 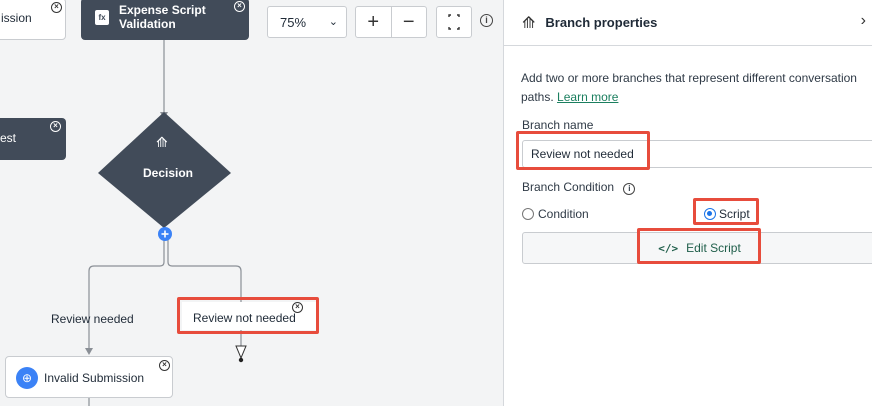 What do you see at coordinates (248, 315) in the screenshot?
I see `highlight-edge-label` at bounding box center [248, 315].